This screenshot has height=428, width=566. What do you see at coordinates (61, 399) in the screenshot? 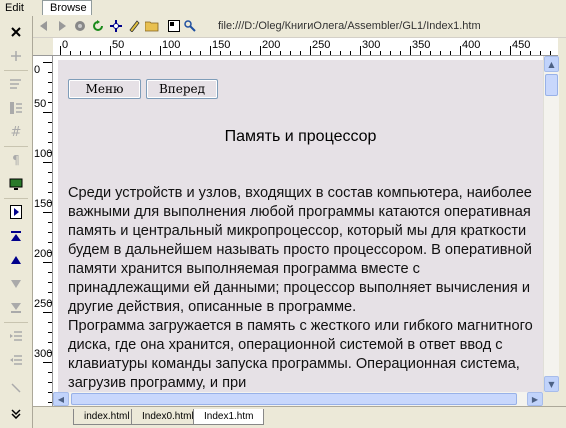
I see `scroll-left-icon: ◀` at bounding box center [61, 399].